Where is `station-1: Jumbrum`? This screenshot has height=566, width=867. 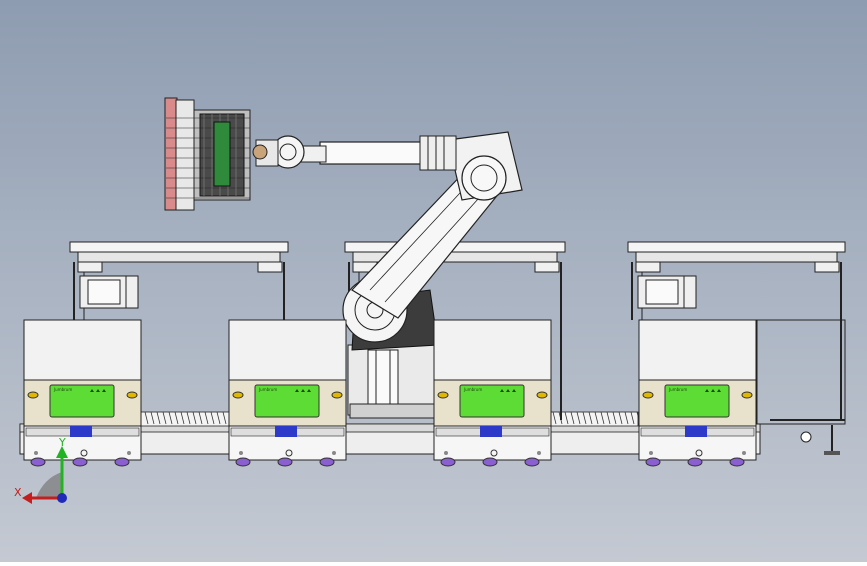
station-1: Jumbrum is located at coordinates (82, 393).